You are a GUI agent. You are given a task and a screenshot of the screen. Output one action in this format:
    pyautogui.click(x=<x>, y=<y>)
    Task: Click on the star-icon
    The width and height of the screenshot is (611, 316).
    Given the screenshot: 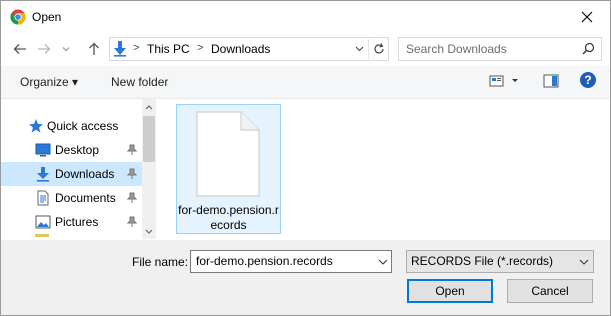 What is the action you would take?
    pyautogui.click(x=36, y=127)
    